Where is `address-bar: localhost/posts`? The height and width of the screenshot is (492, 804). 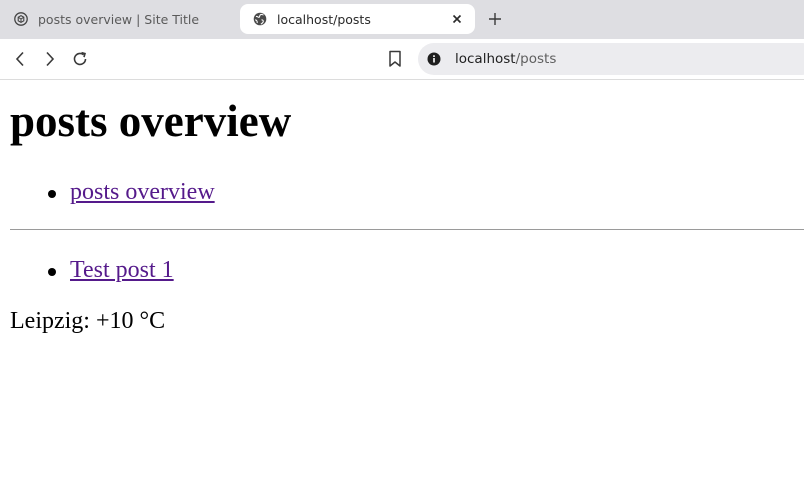 address-bar: localhost/posts is located at coordinates (611, 59).